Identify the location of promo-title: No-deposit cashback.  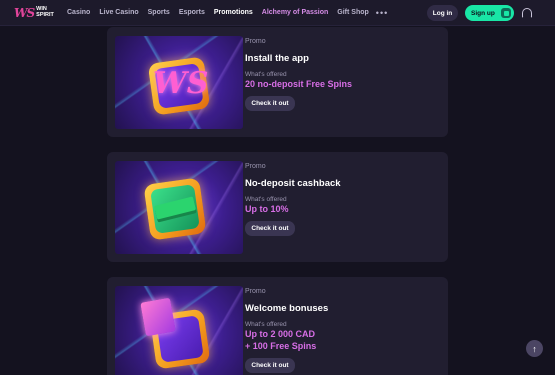
(293, 183).